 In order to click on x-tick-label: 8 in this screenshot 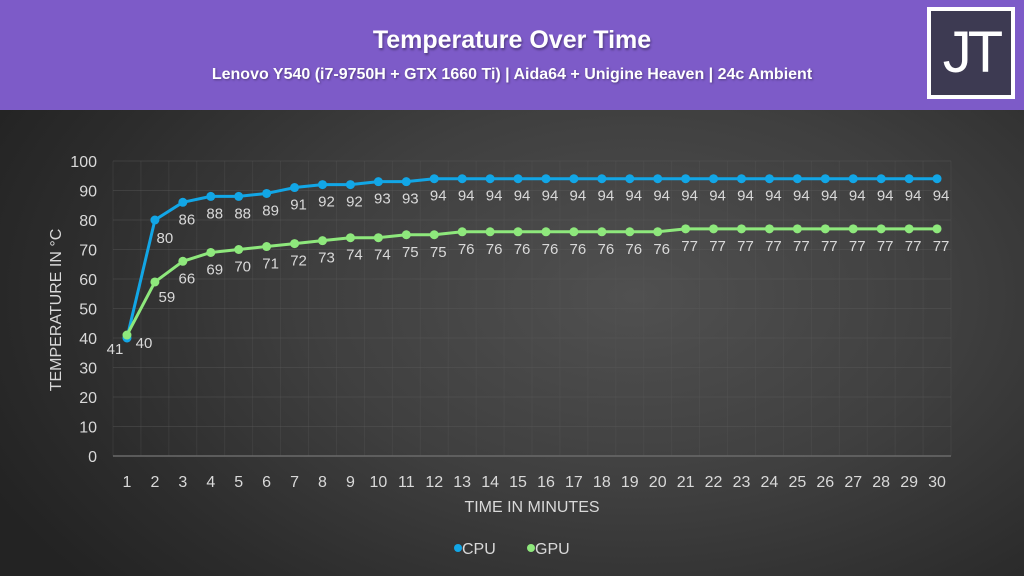, I will do `click(322, 482)`.